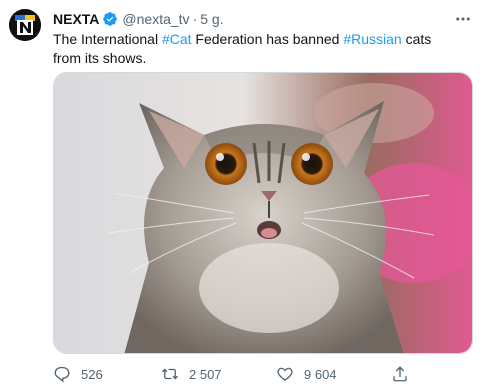 Image resolution: width=485 pixels, height=389 pixels. What do you see at coordinates (107, 39) in the screenshot?
I see `tweet-text-part: The International` at bounding box center [107, 39].